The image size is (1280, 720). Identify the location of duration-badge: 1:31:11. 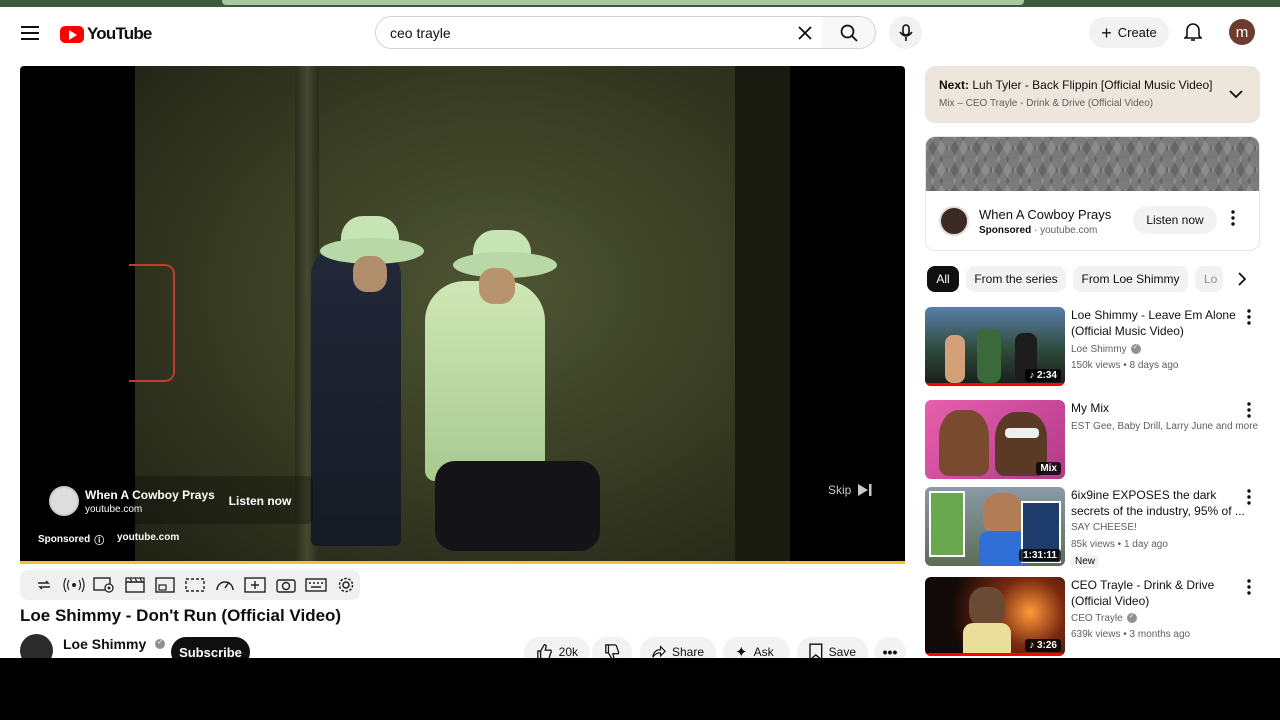
(1040, 555).